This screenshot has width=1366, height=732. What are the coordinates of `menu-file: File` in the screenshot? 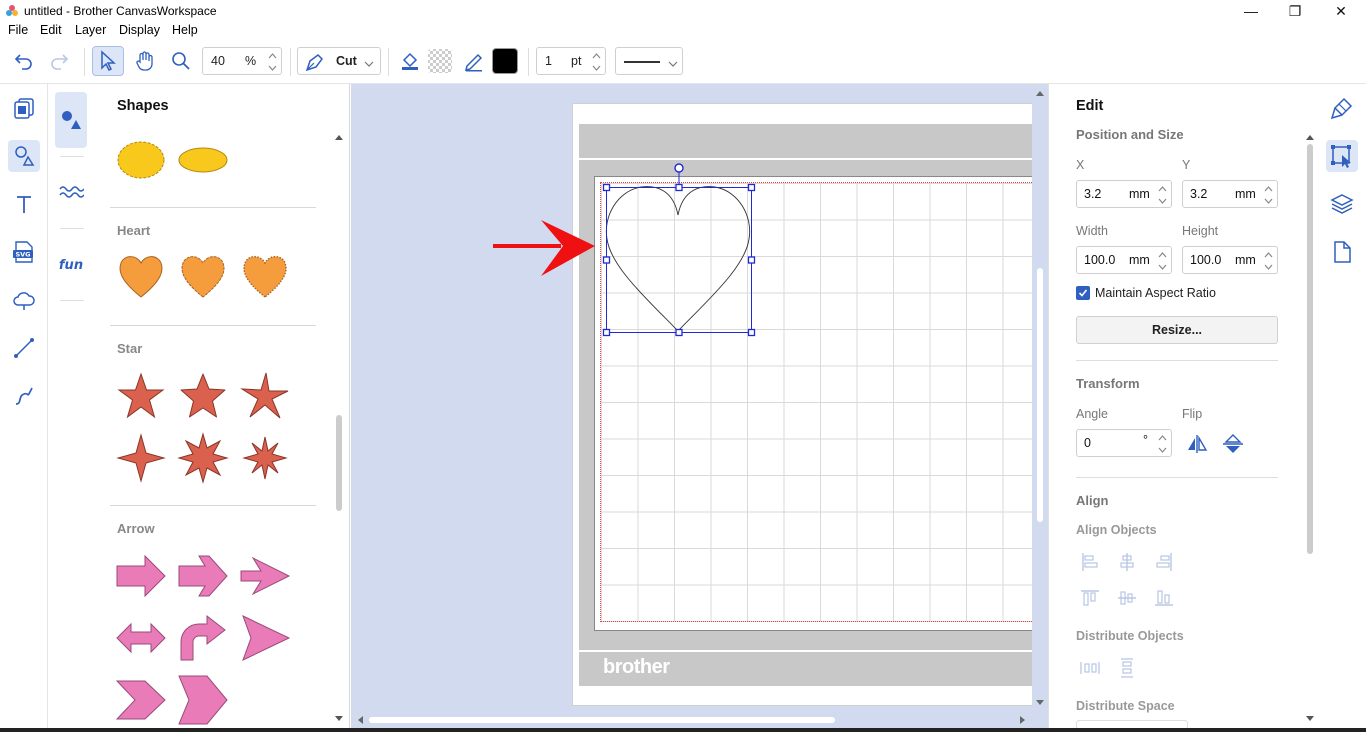 It's located at (18, 30).